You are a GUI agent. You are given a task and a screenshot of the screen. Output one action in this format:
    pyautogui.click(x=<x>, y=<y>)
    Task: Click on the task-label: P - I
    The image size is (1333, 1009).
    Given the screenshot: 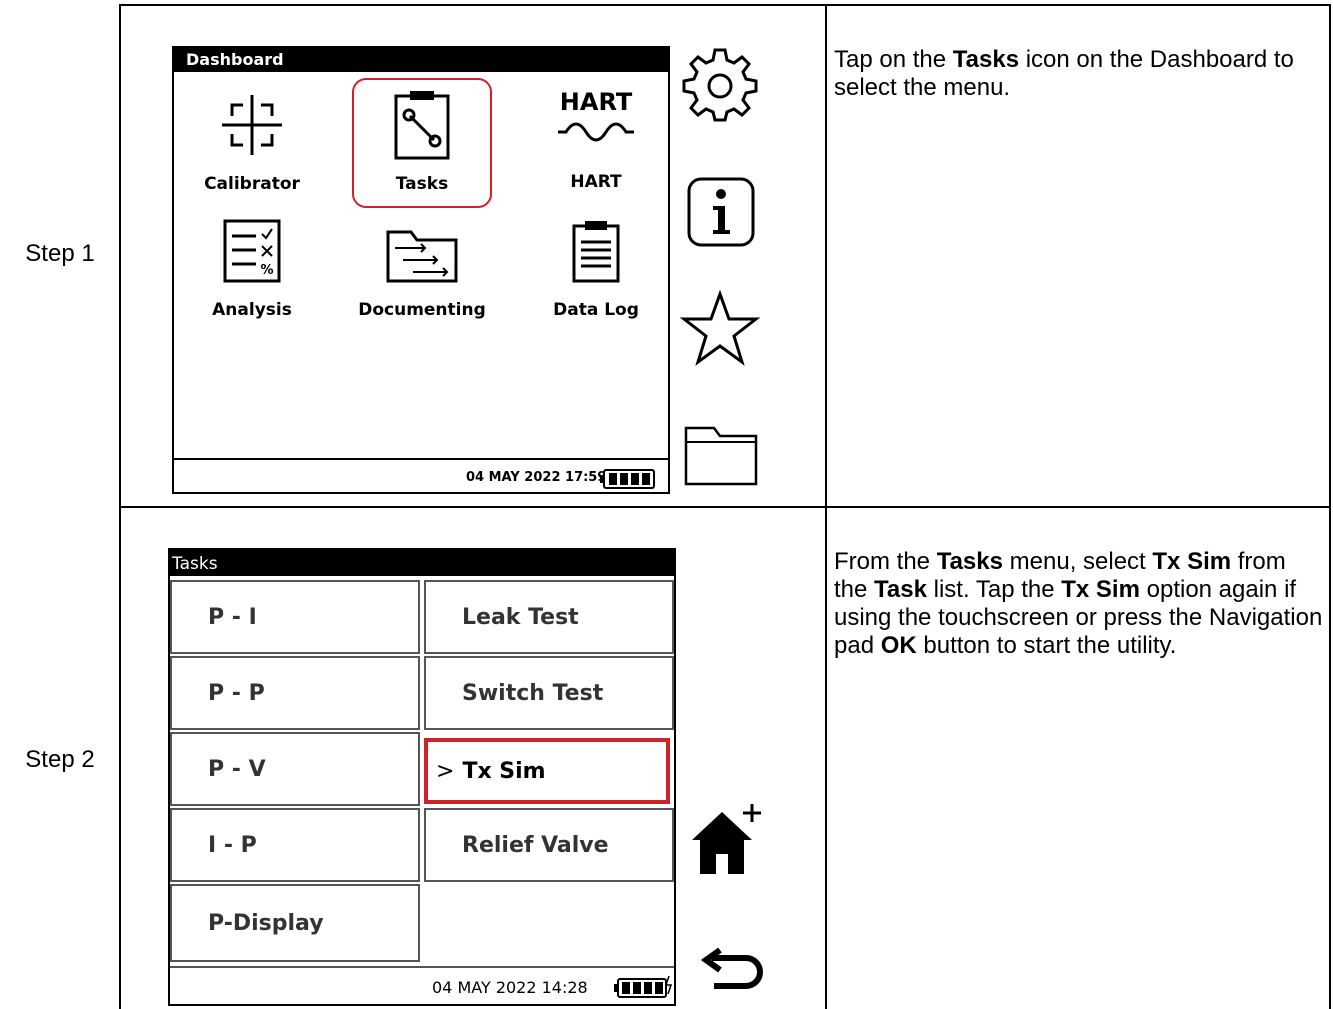 What is the action you would take?
    pyautogui.click(x=232, y=617)
    